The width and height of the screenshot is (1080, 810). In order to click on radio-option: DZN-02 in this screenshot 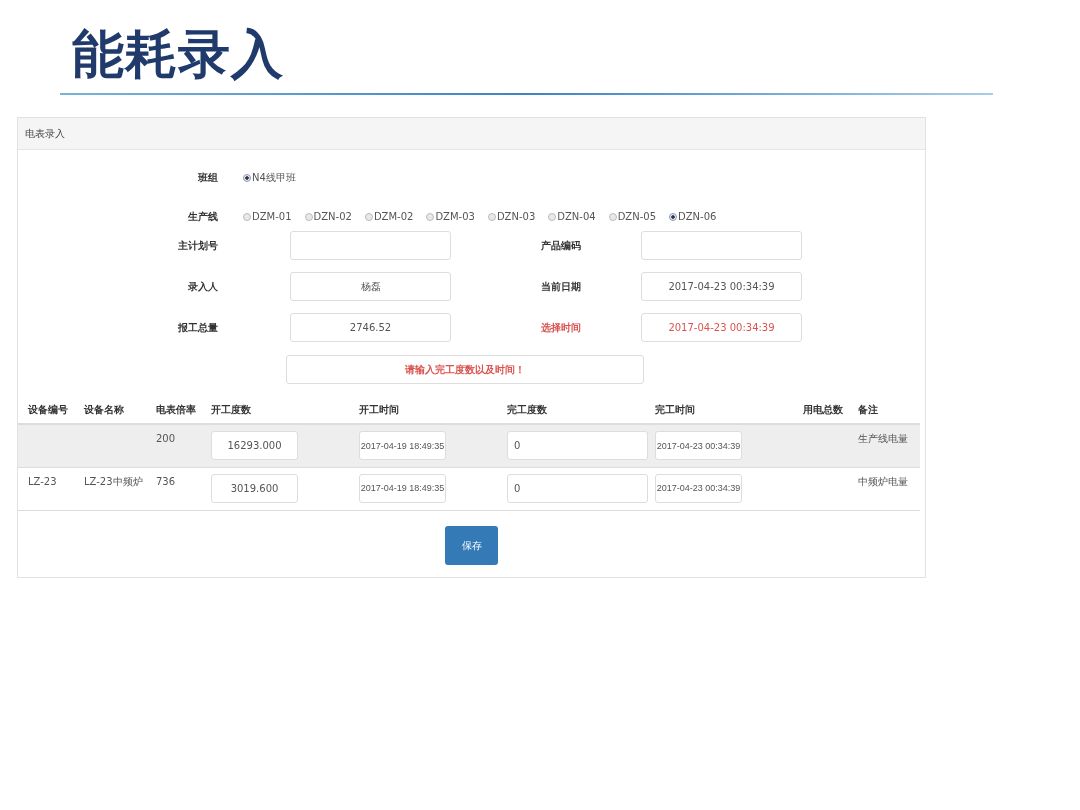, I will do `click(328, 217)`.